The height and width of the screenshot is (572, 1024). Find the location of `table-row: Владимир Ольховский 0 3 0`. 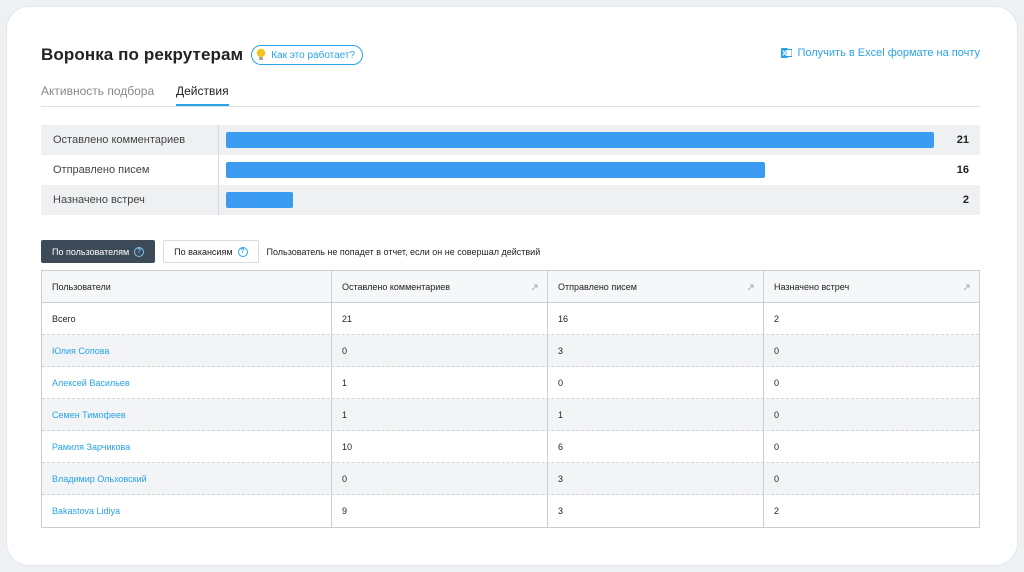

table-row: Владимир Ольховский 0 3 0 is located at coordinates (510, 479).